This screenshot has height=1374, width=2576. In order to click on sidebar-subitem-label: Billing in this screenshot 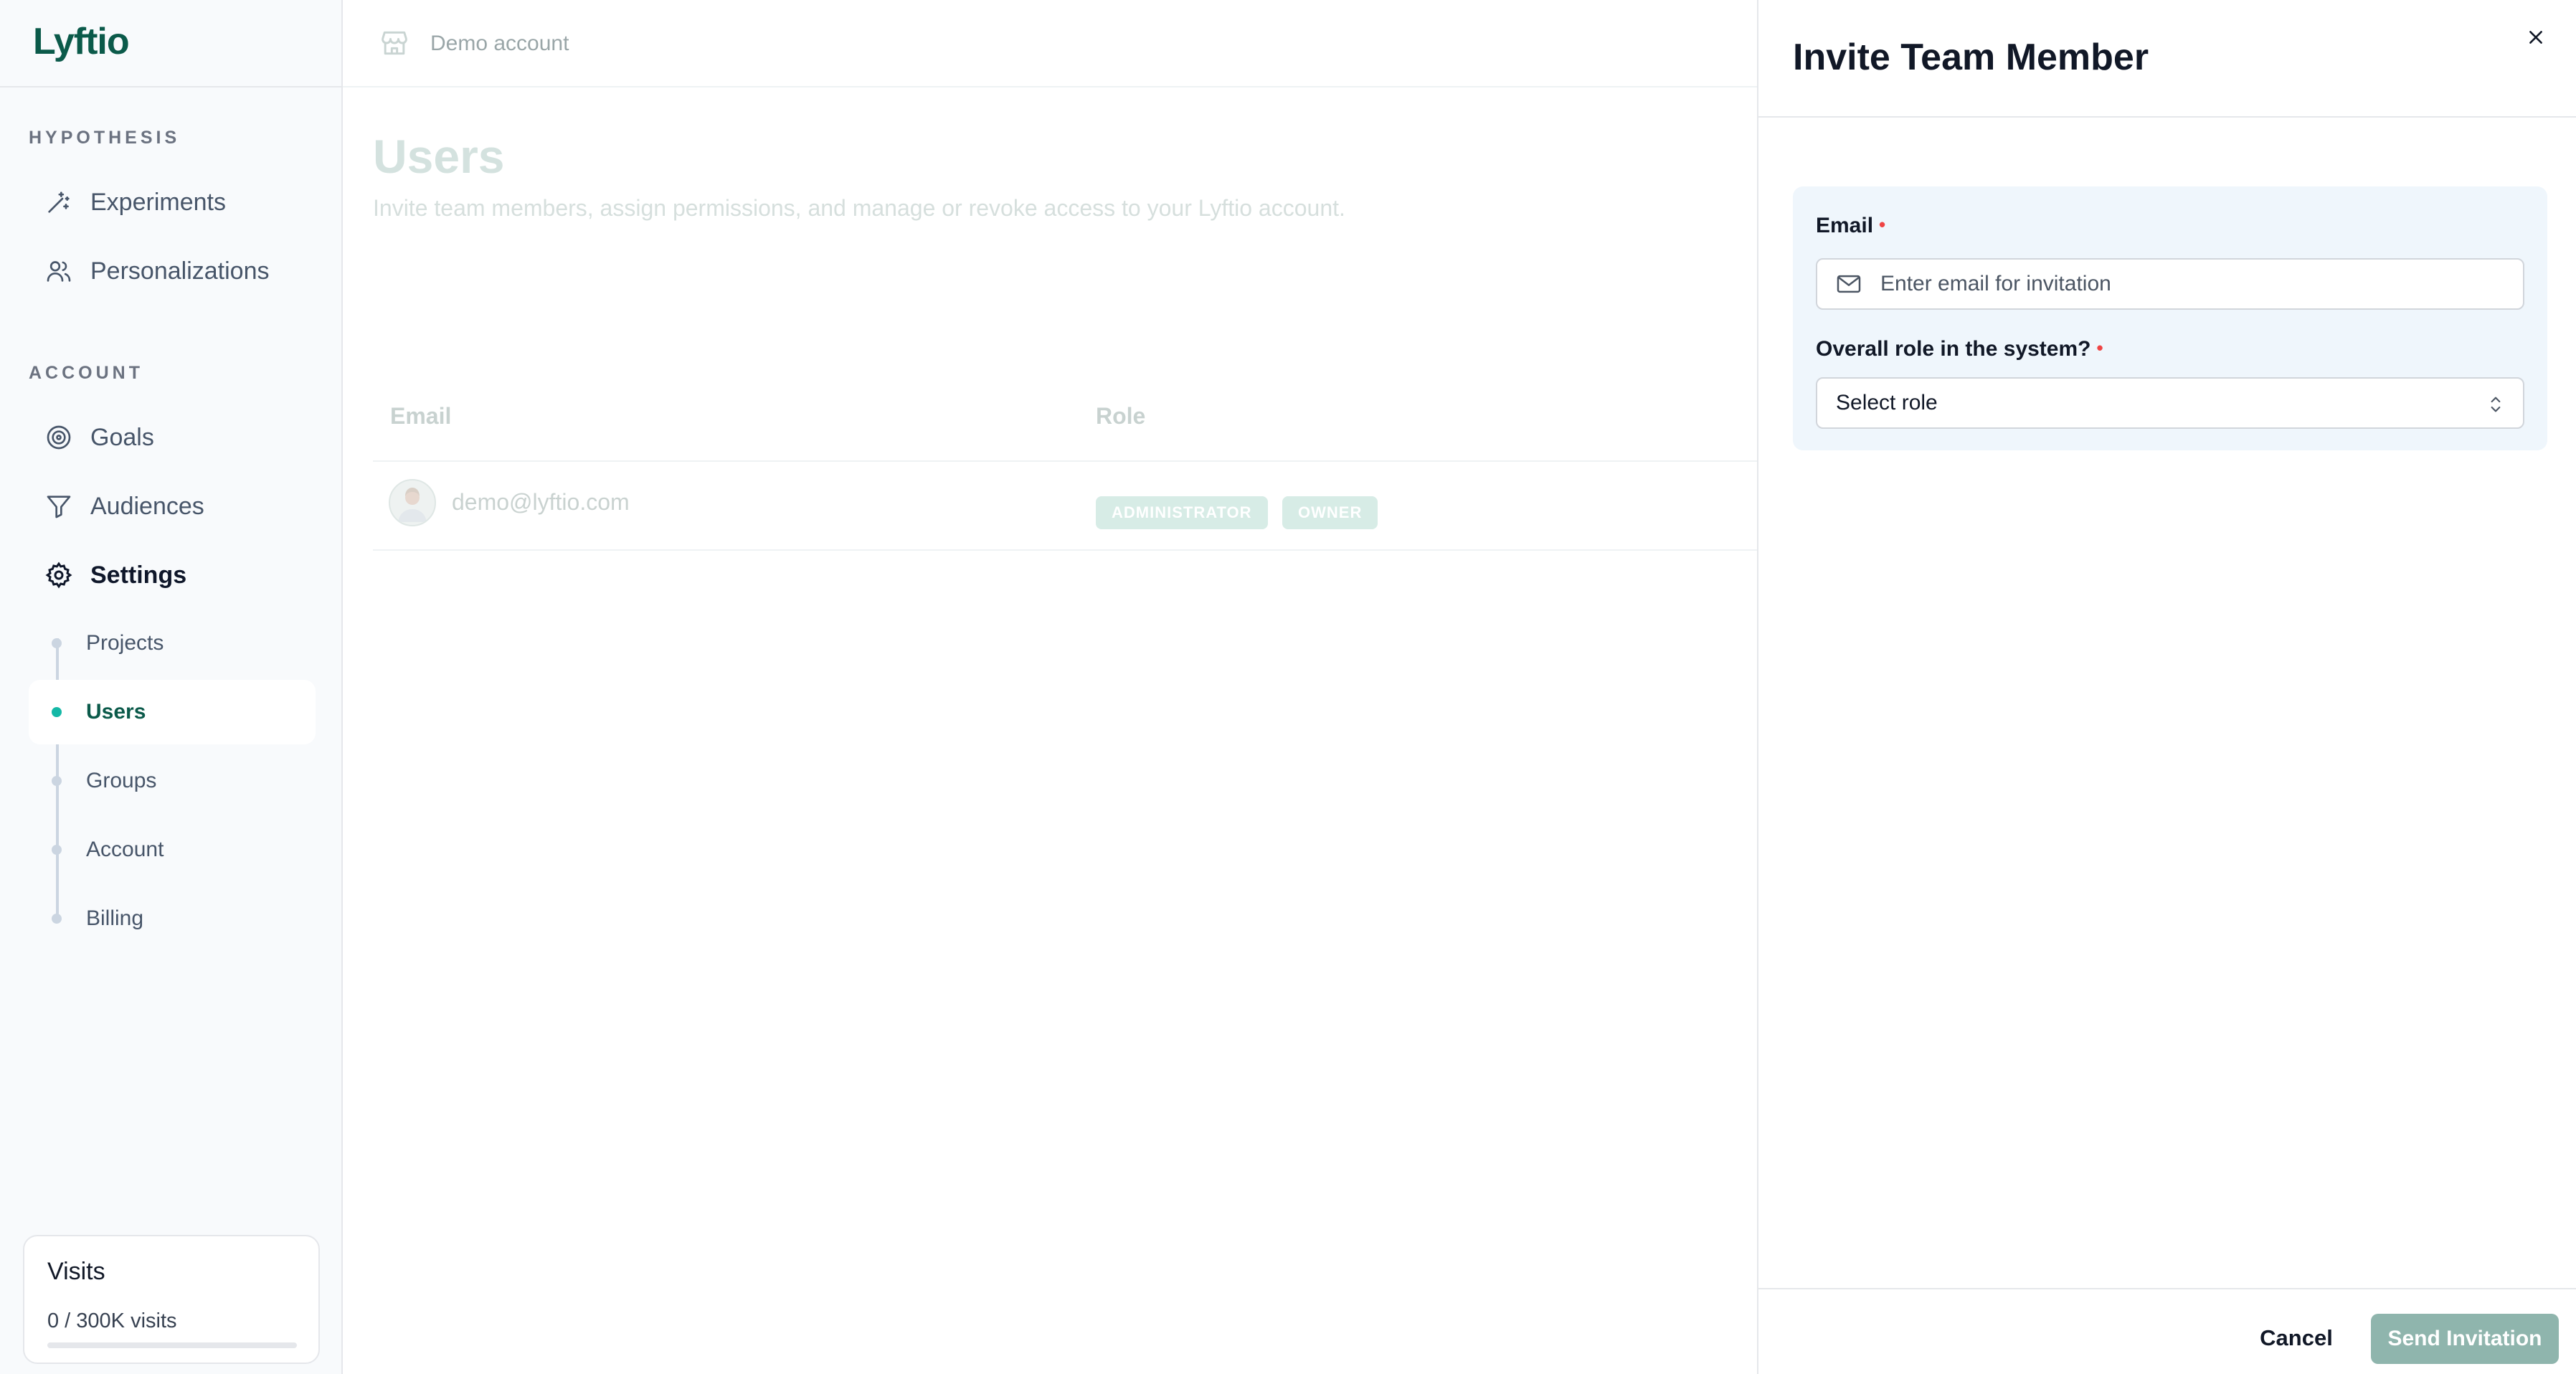, I will do `click(115, 918)`.